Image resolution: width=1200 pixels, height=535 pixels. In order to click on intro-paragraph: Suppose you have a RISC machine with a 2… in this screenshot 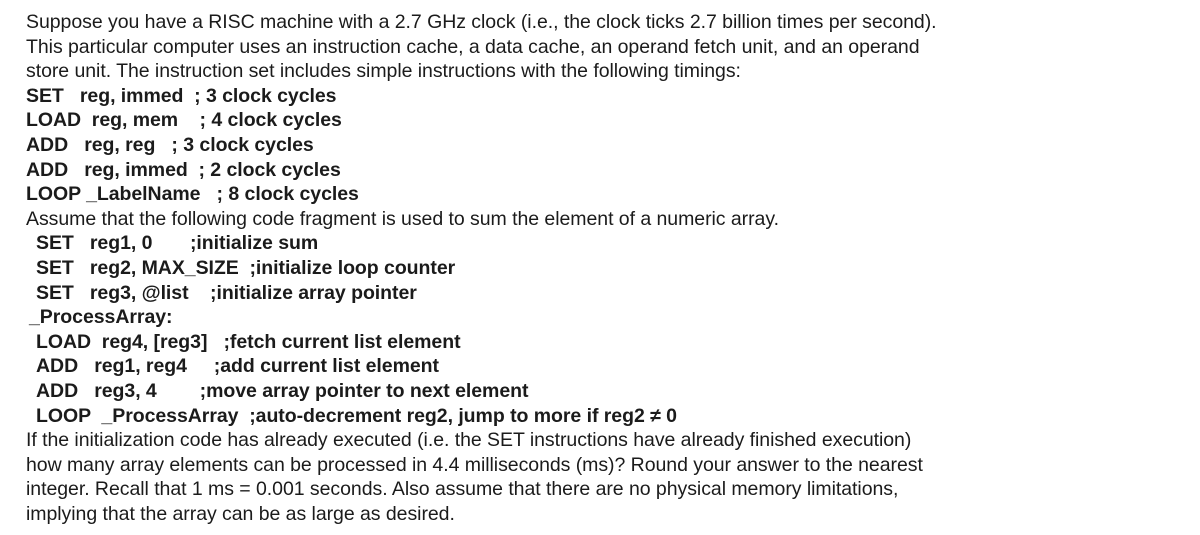, I will do `click(613, 47)`.